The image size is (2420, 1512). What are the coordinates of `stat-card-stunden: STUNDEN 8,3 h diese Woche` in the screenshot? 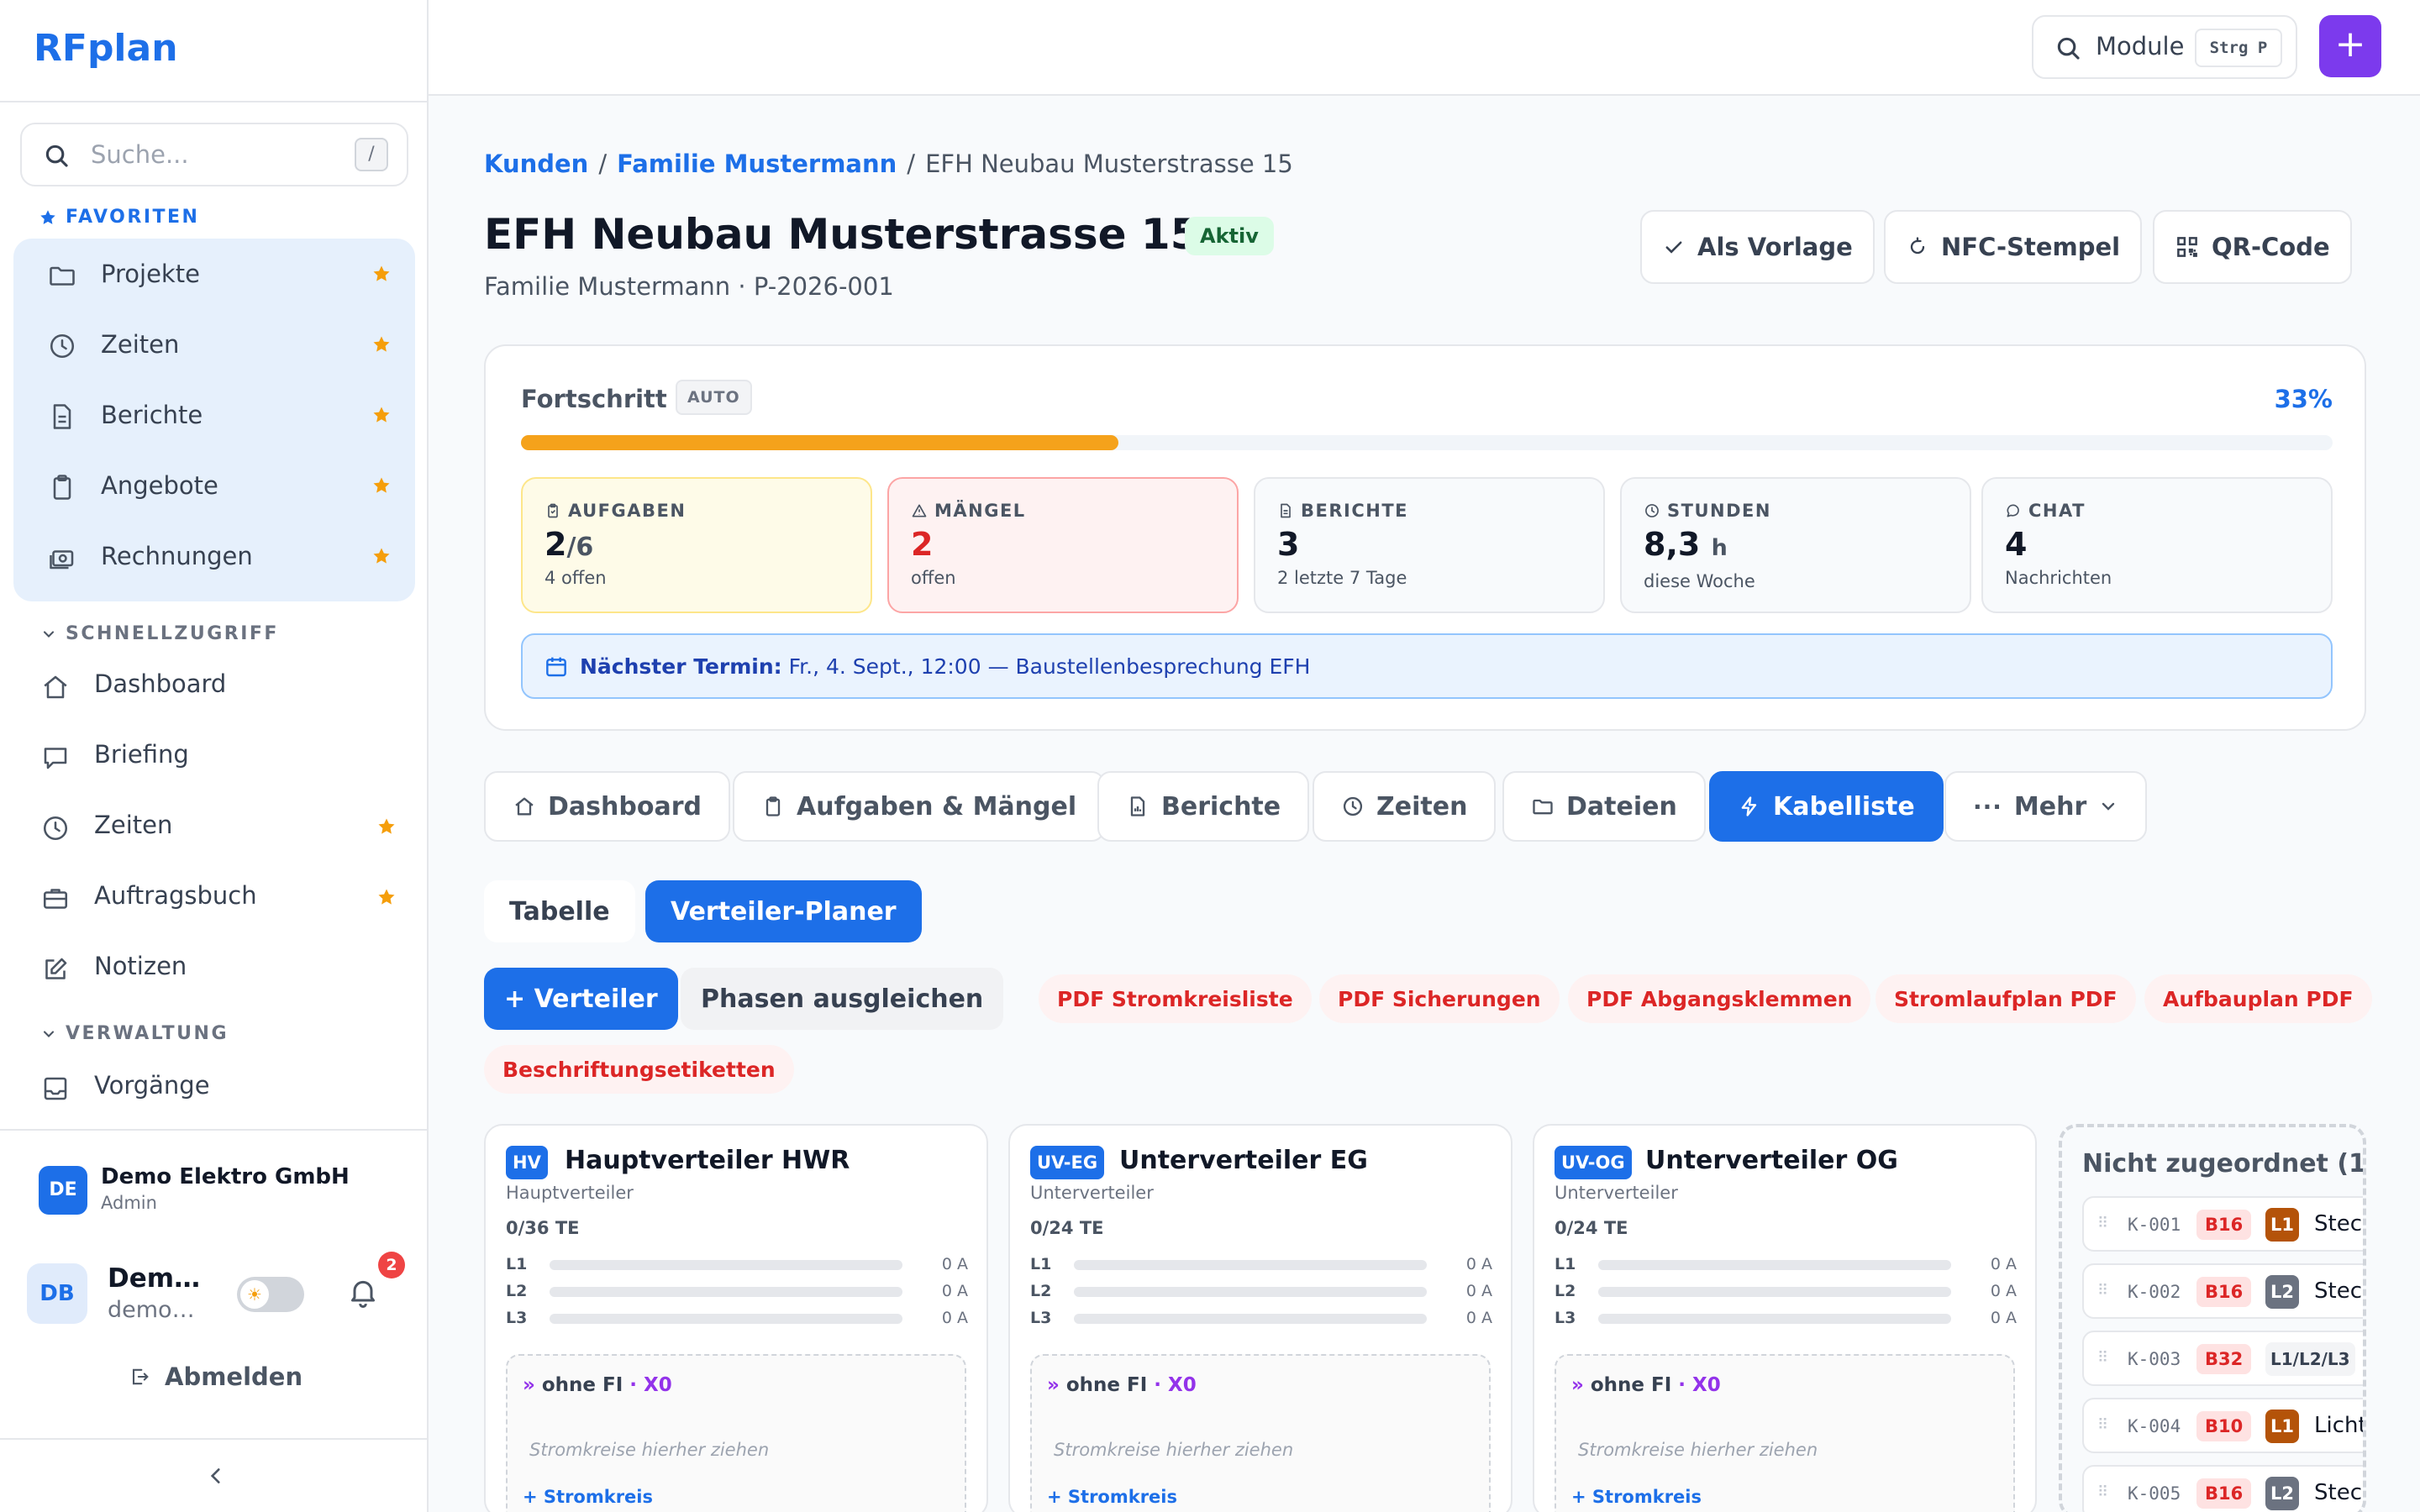 It's located at (1796, 545).